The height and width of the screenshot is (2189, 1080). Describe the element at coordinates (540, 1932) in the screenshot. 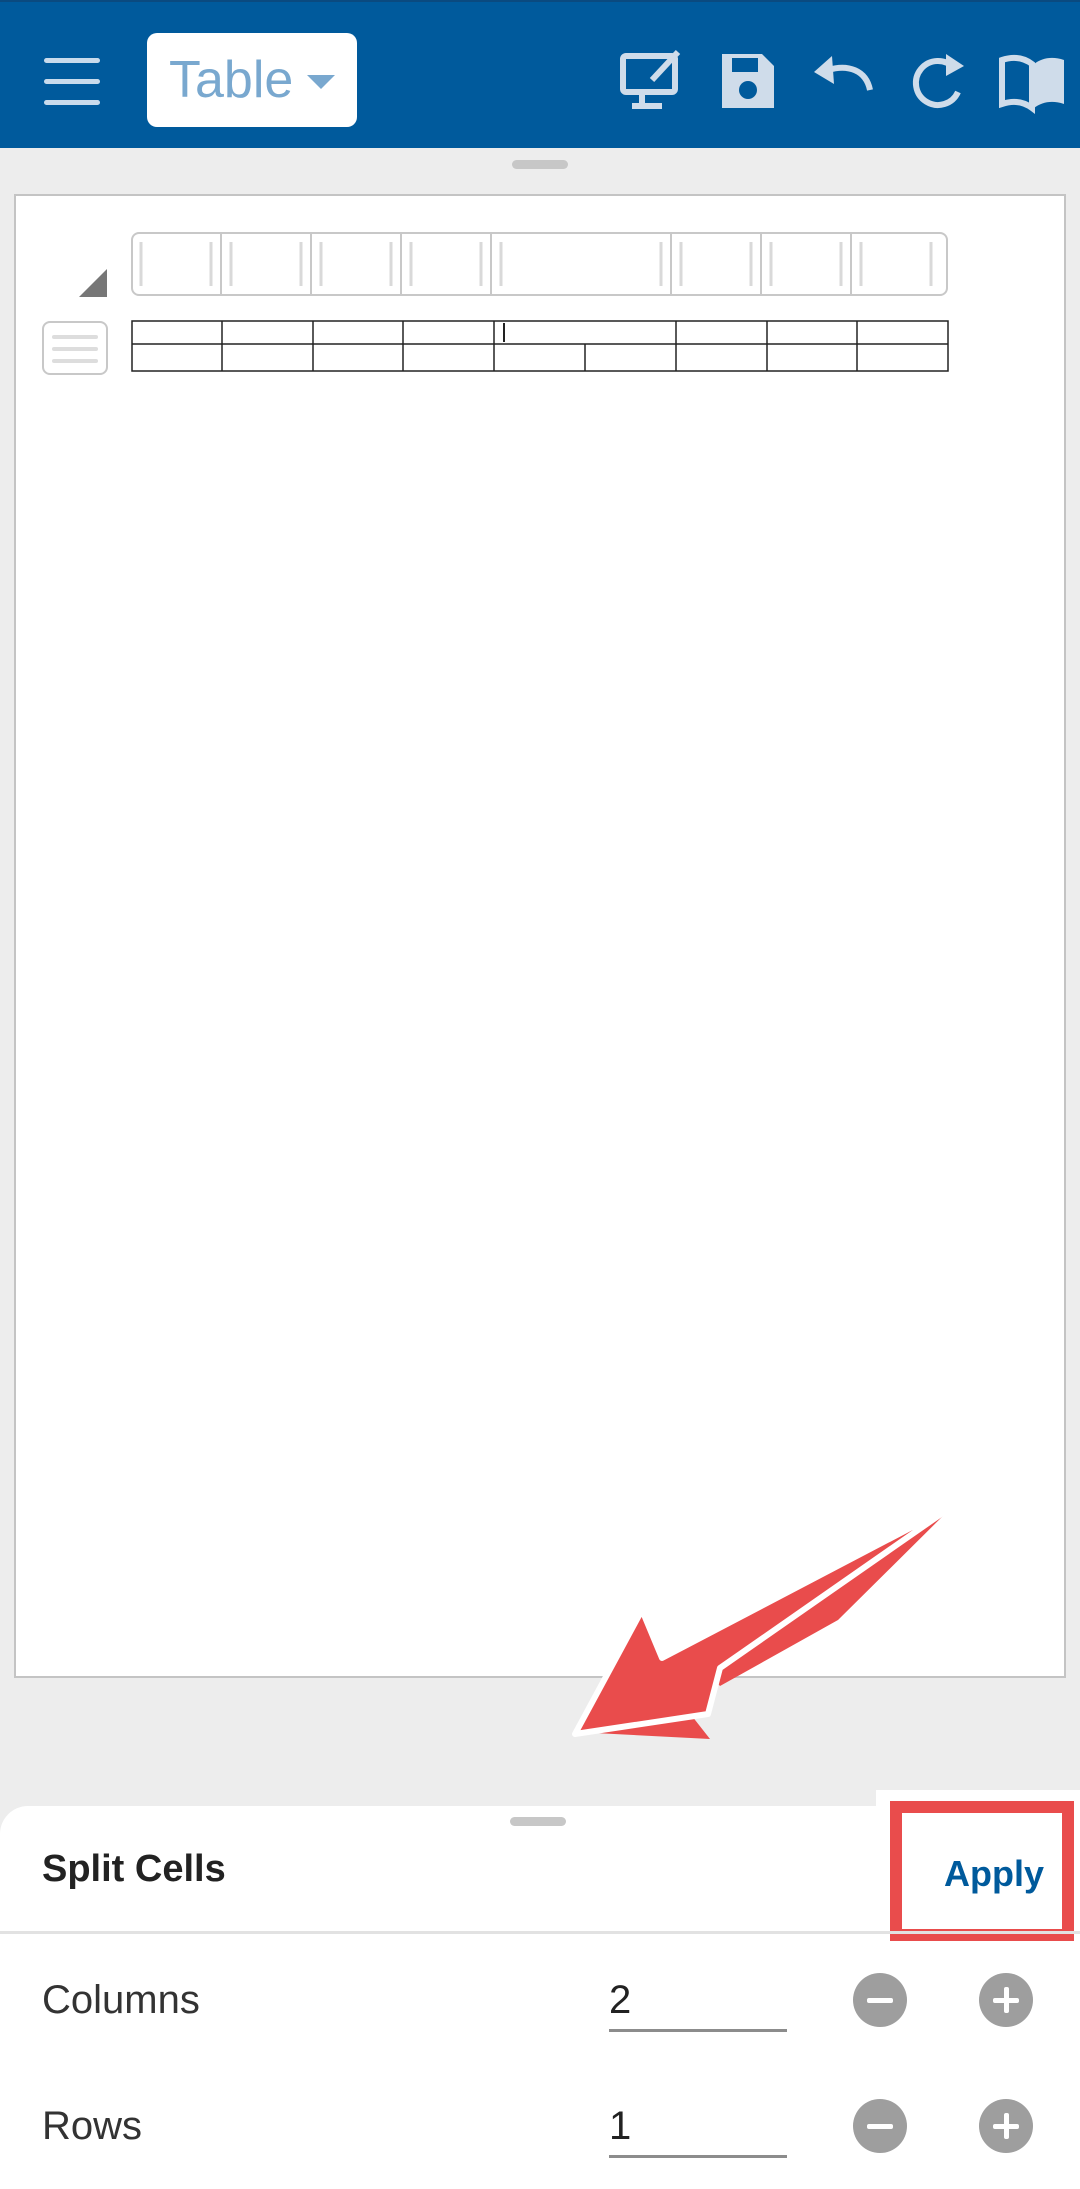

I see `sheet-divider` at that location.